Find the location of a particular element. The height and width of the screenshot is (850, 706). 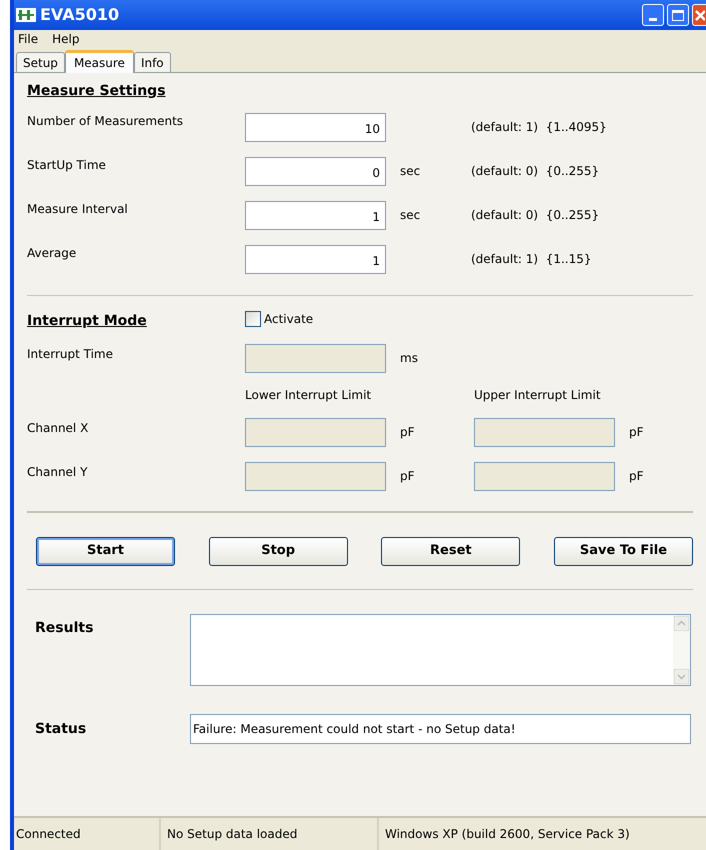

results-label: Results is located at coordinates (64, 628).